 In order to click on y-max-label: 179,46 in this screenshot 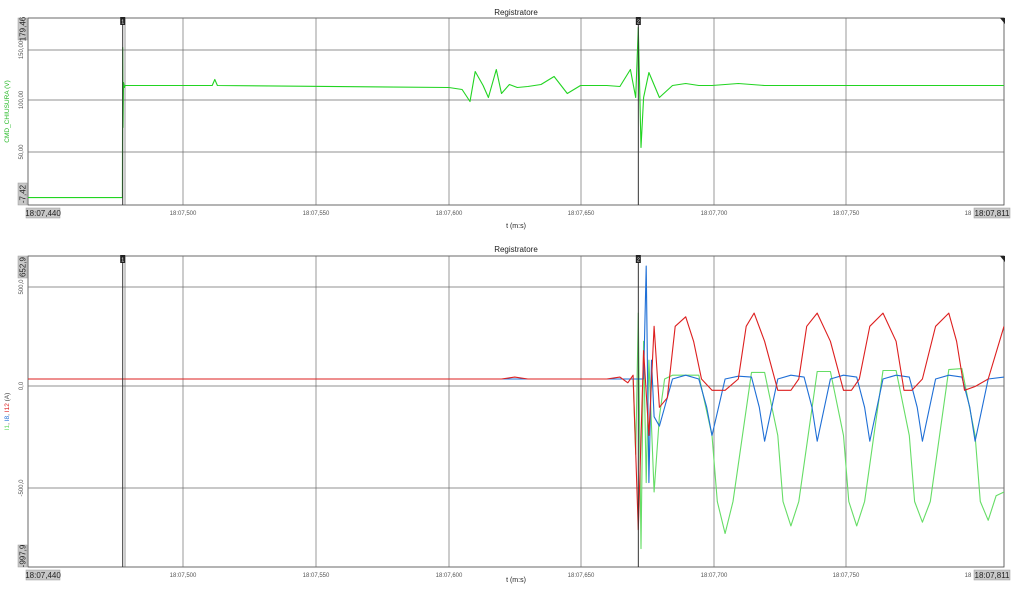, I will do `click(23, 28)`.